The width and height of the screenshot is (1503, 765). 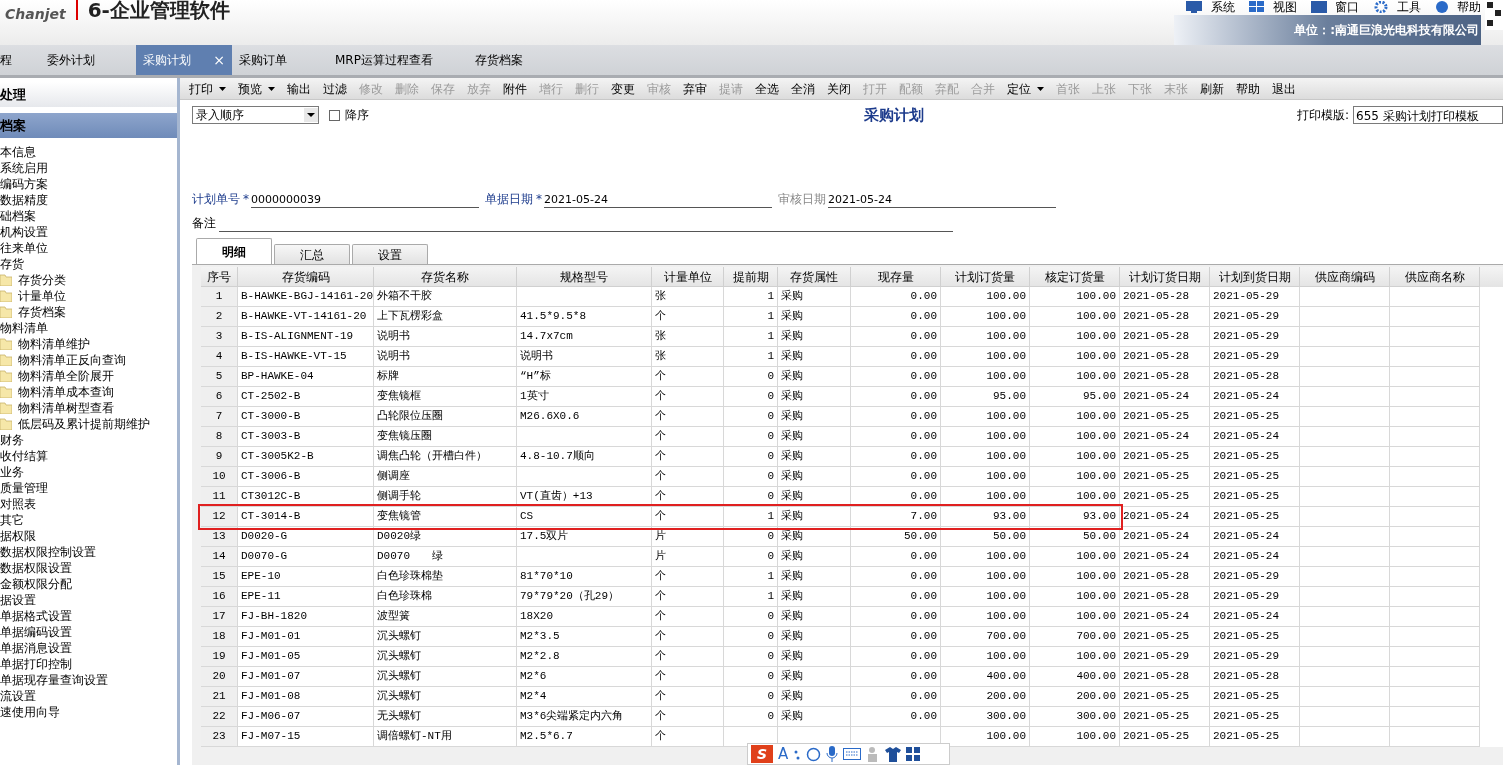 I want to click on sort-dropdown: 录入顺序, so click(x=255, y=115).